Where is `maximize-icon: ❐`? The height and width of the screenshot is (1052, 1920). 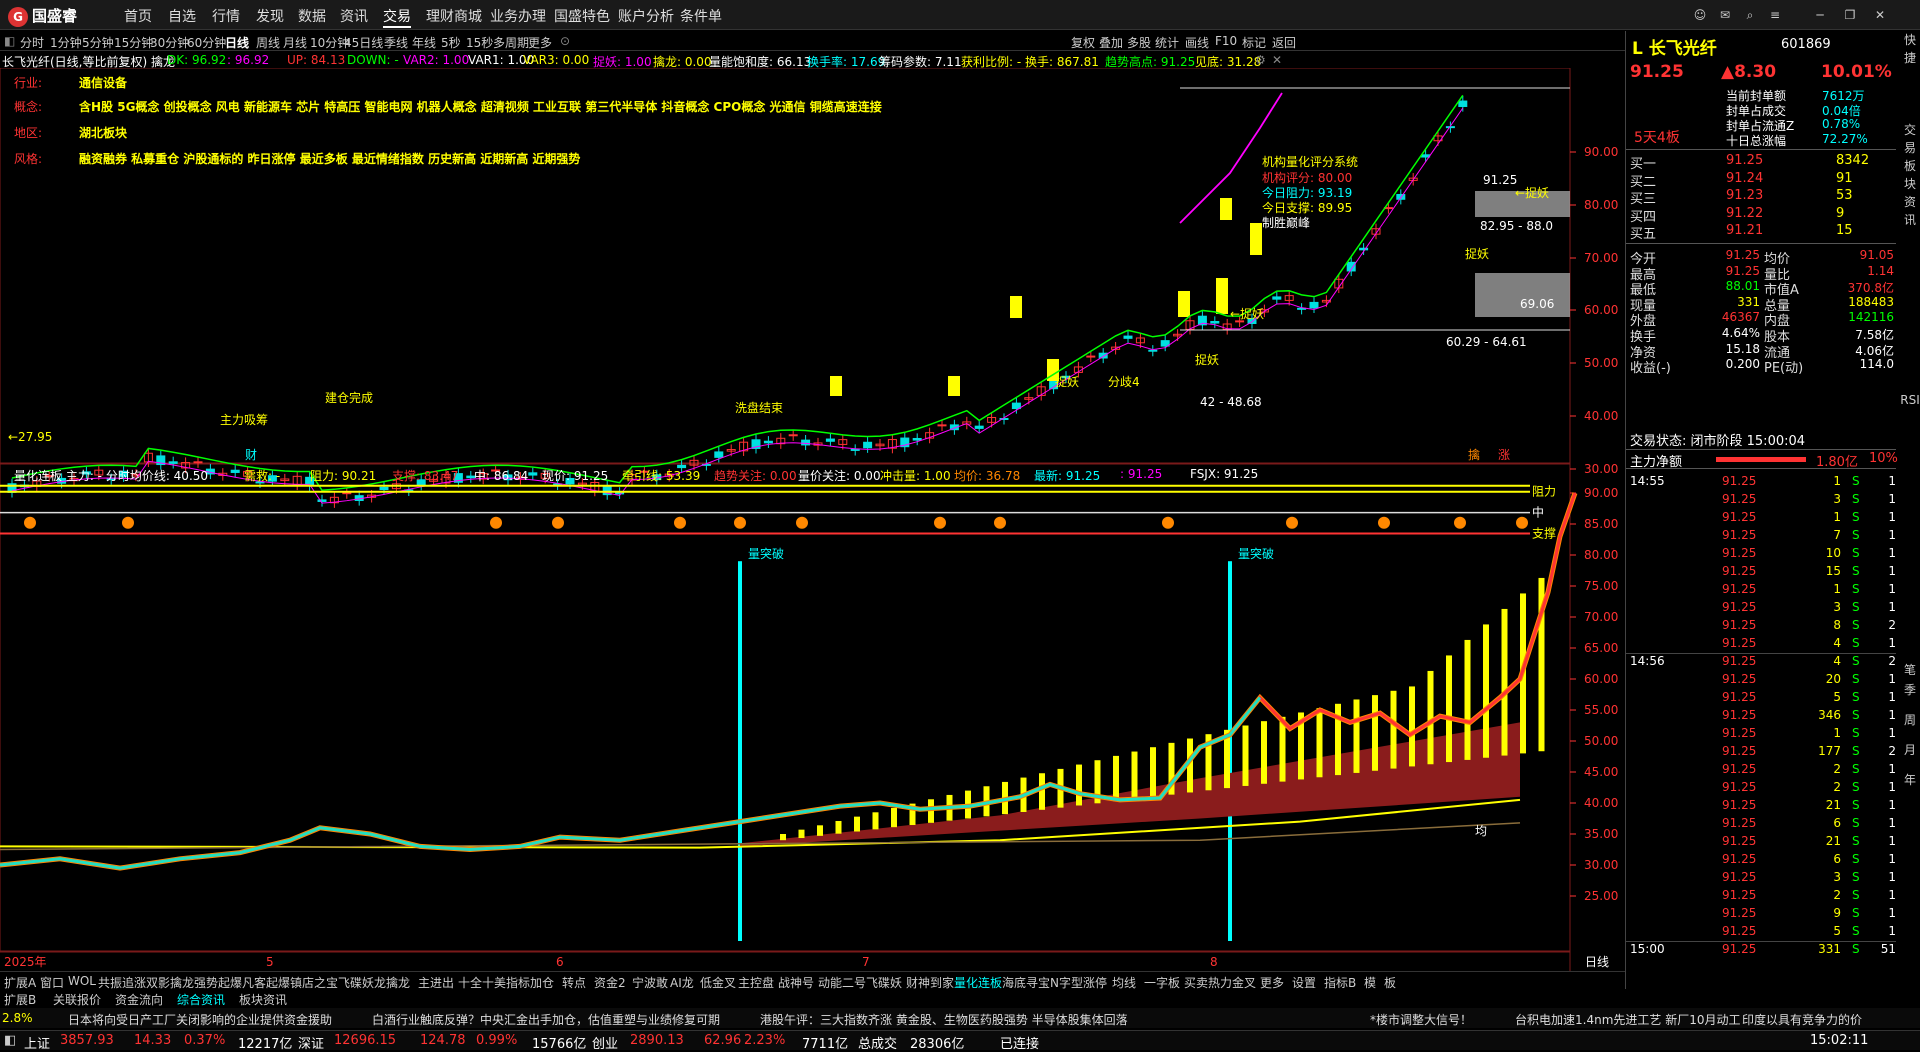
maximize-icon: ❐ is located at coordinates (1850, 15).